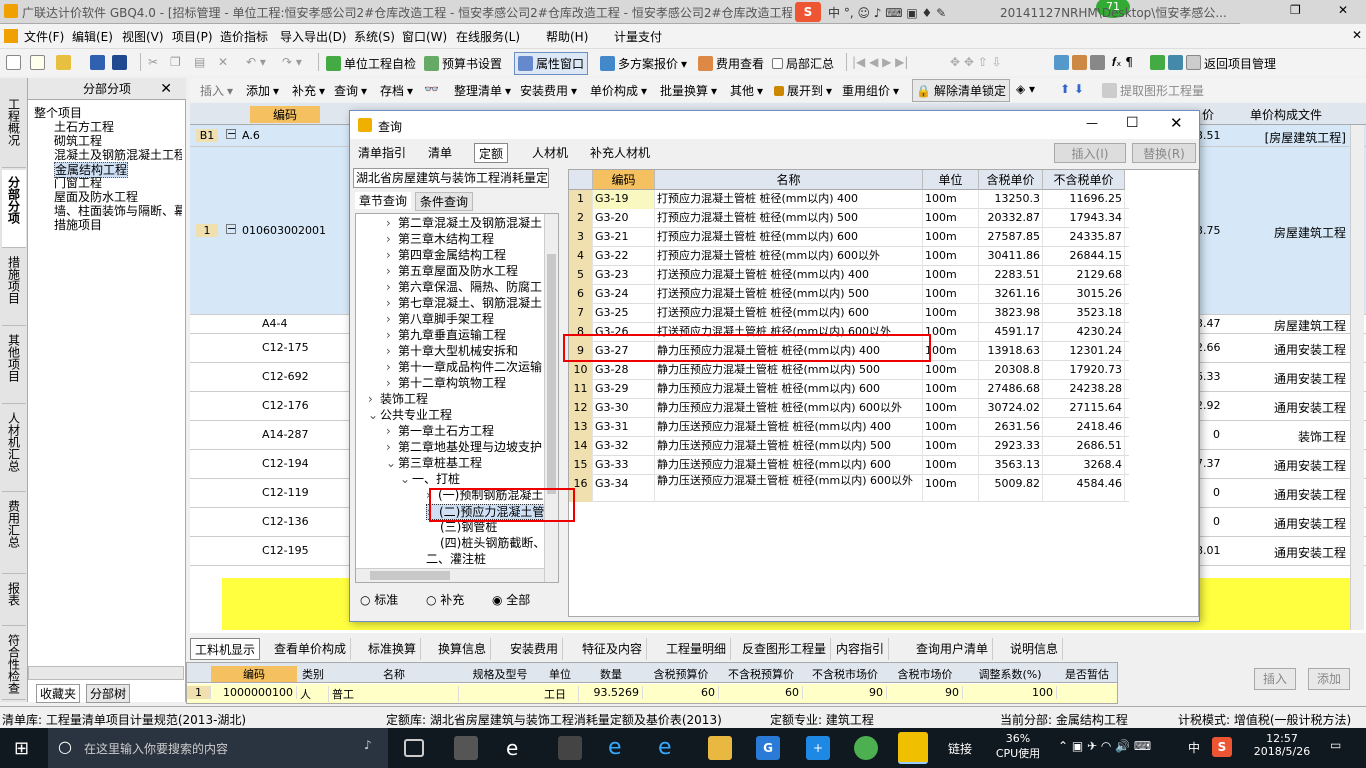  Describe the element at coordinates (1175, 62) in the screenshot. I see `view-icons` at that location.